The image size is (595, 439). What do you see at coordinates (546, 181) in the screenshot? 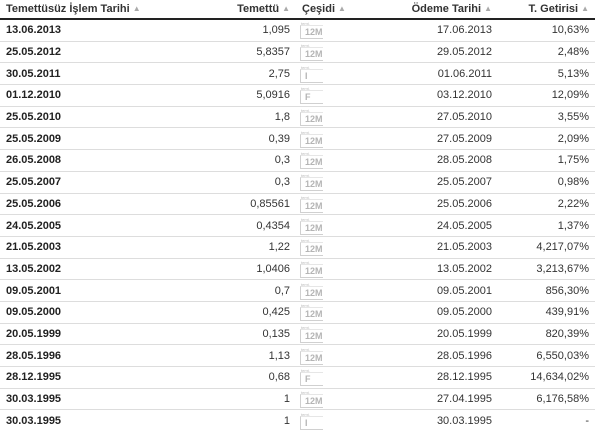
I see `yield-cell: 0,98%` at bounding box center [546, 181].